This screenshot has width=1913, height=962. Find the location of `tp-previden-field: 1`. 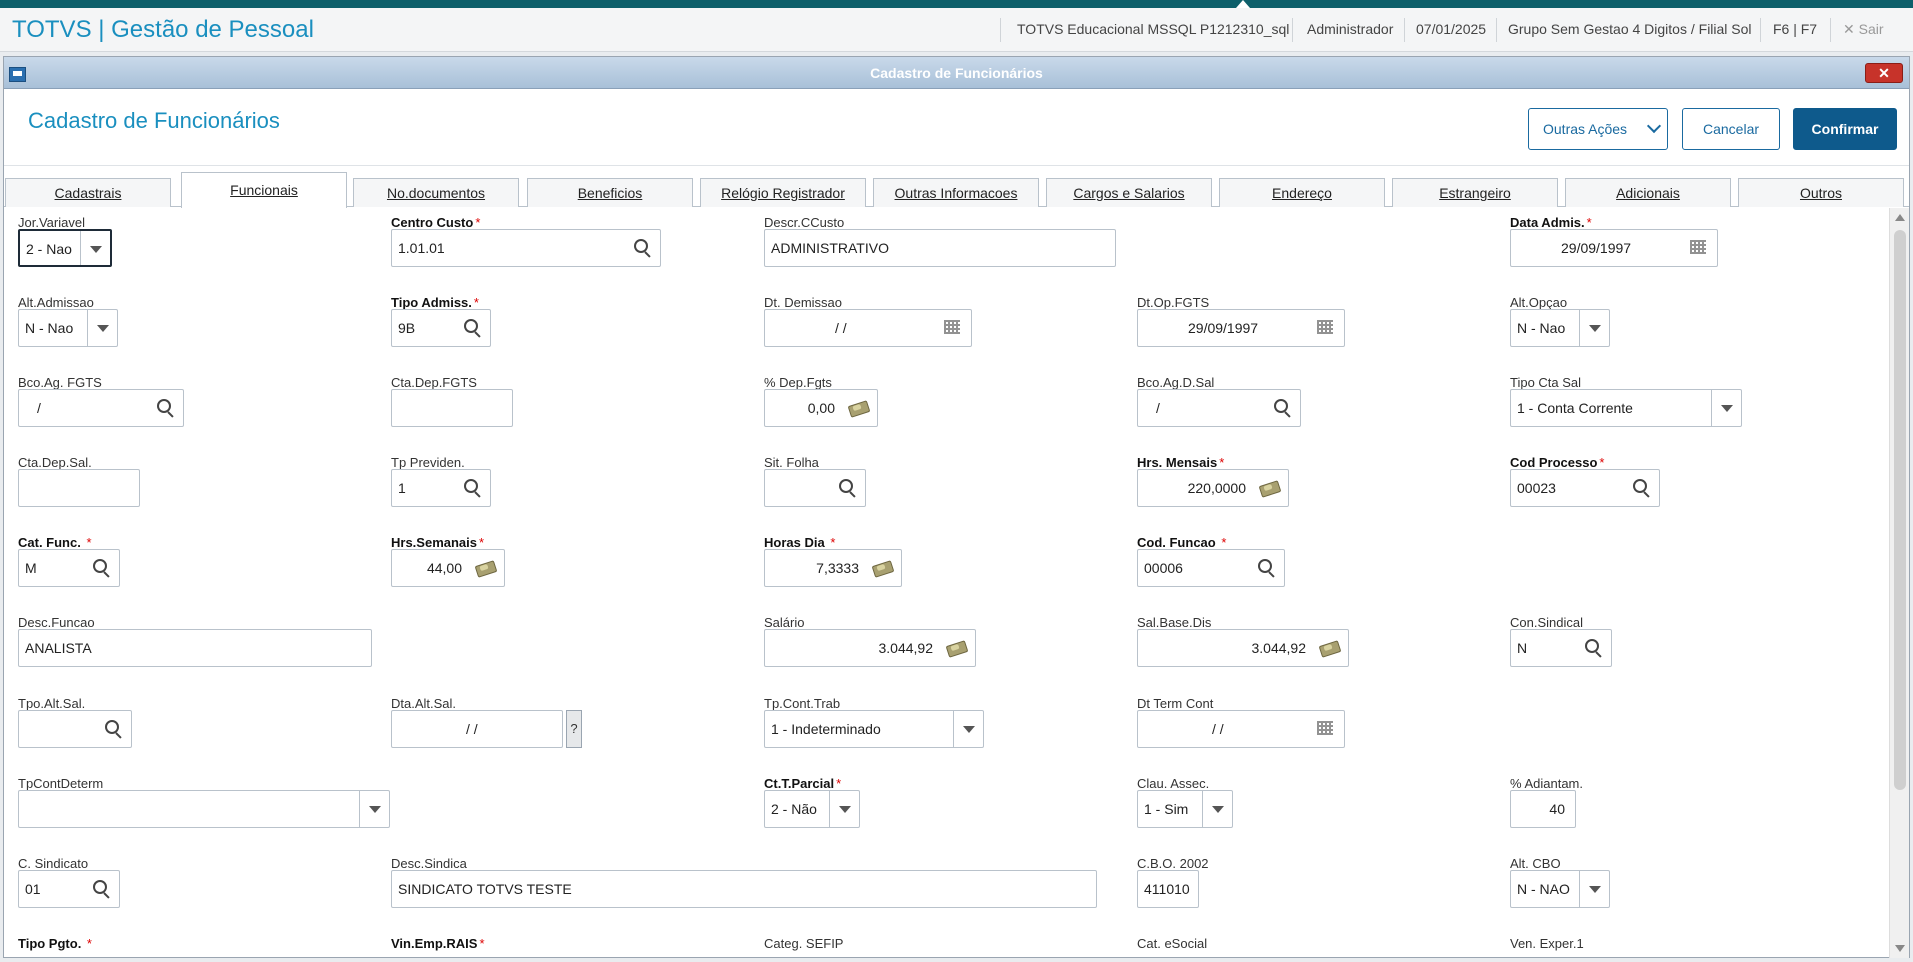

tp-previden-field: 1 is located at coordinates (441, 488).